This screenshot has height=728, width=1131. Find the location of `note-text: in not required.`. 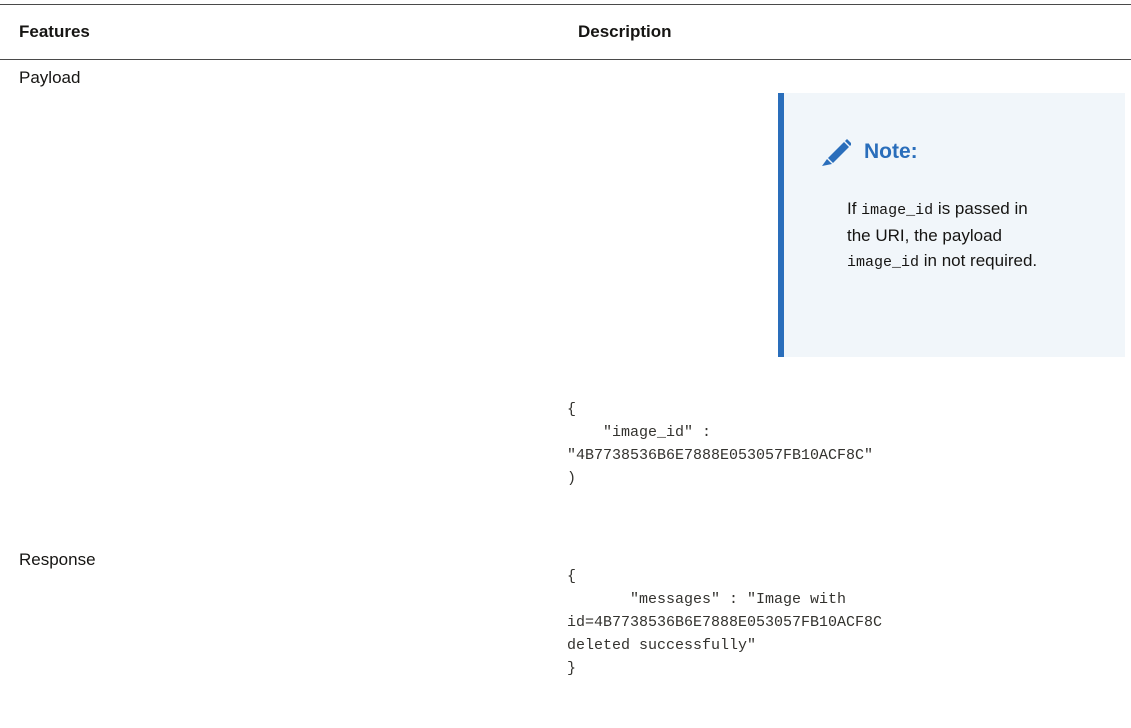

note-text: in not required. is located at coordinates (978, 260).